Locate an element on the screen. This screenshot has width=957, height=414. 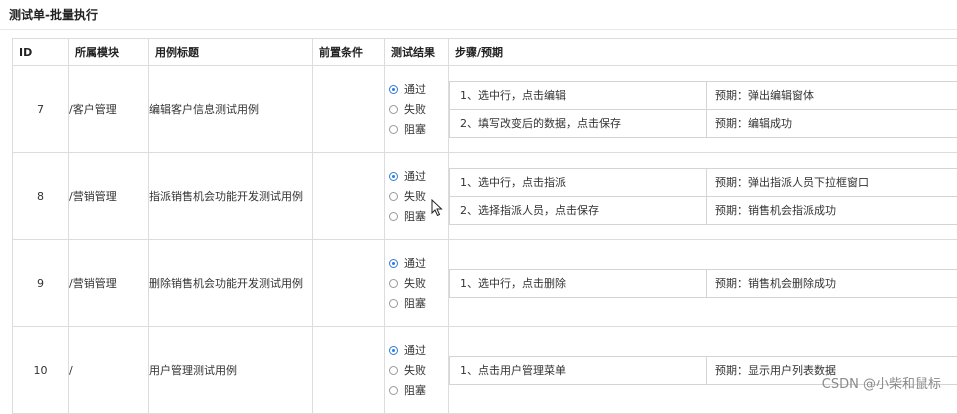
case-title: 编辑客户信息测试用例 is located at coordinates (231, 109).